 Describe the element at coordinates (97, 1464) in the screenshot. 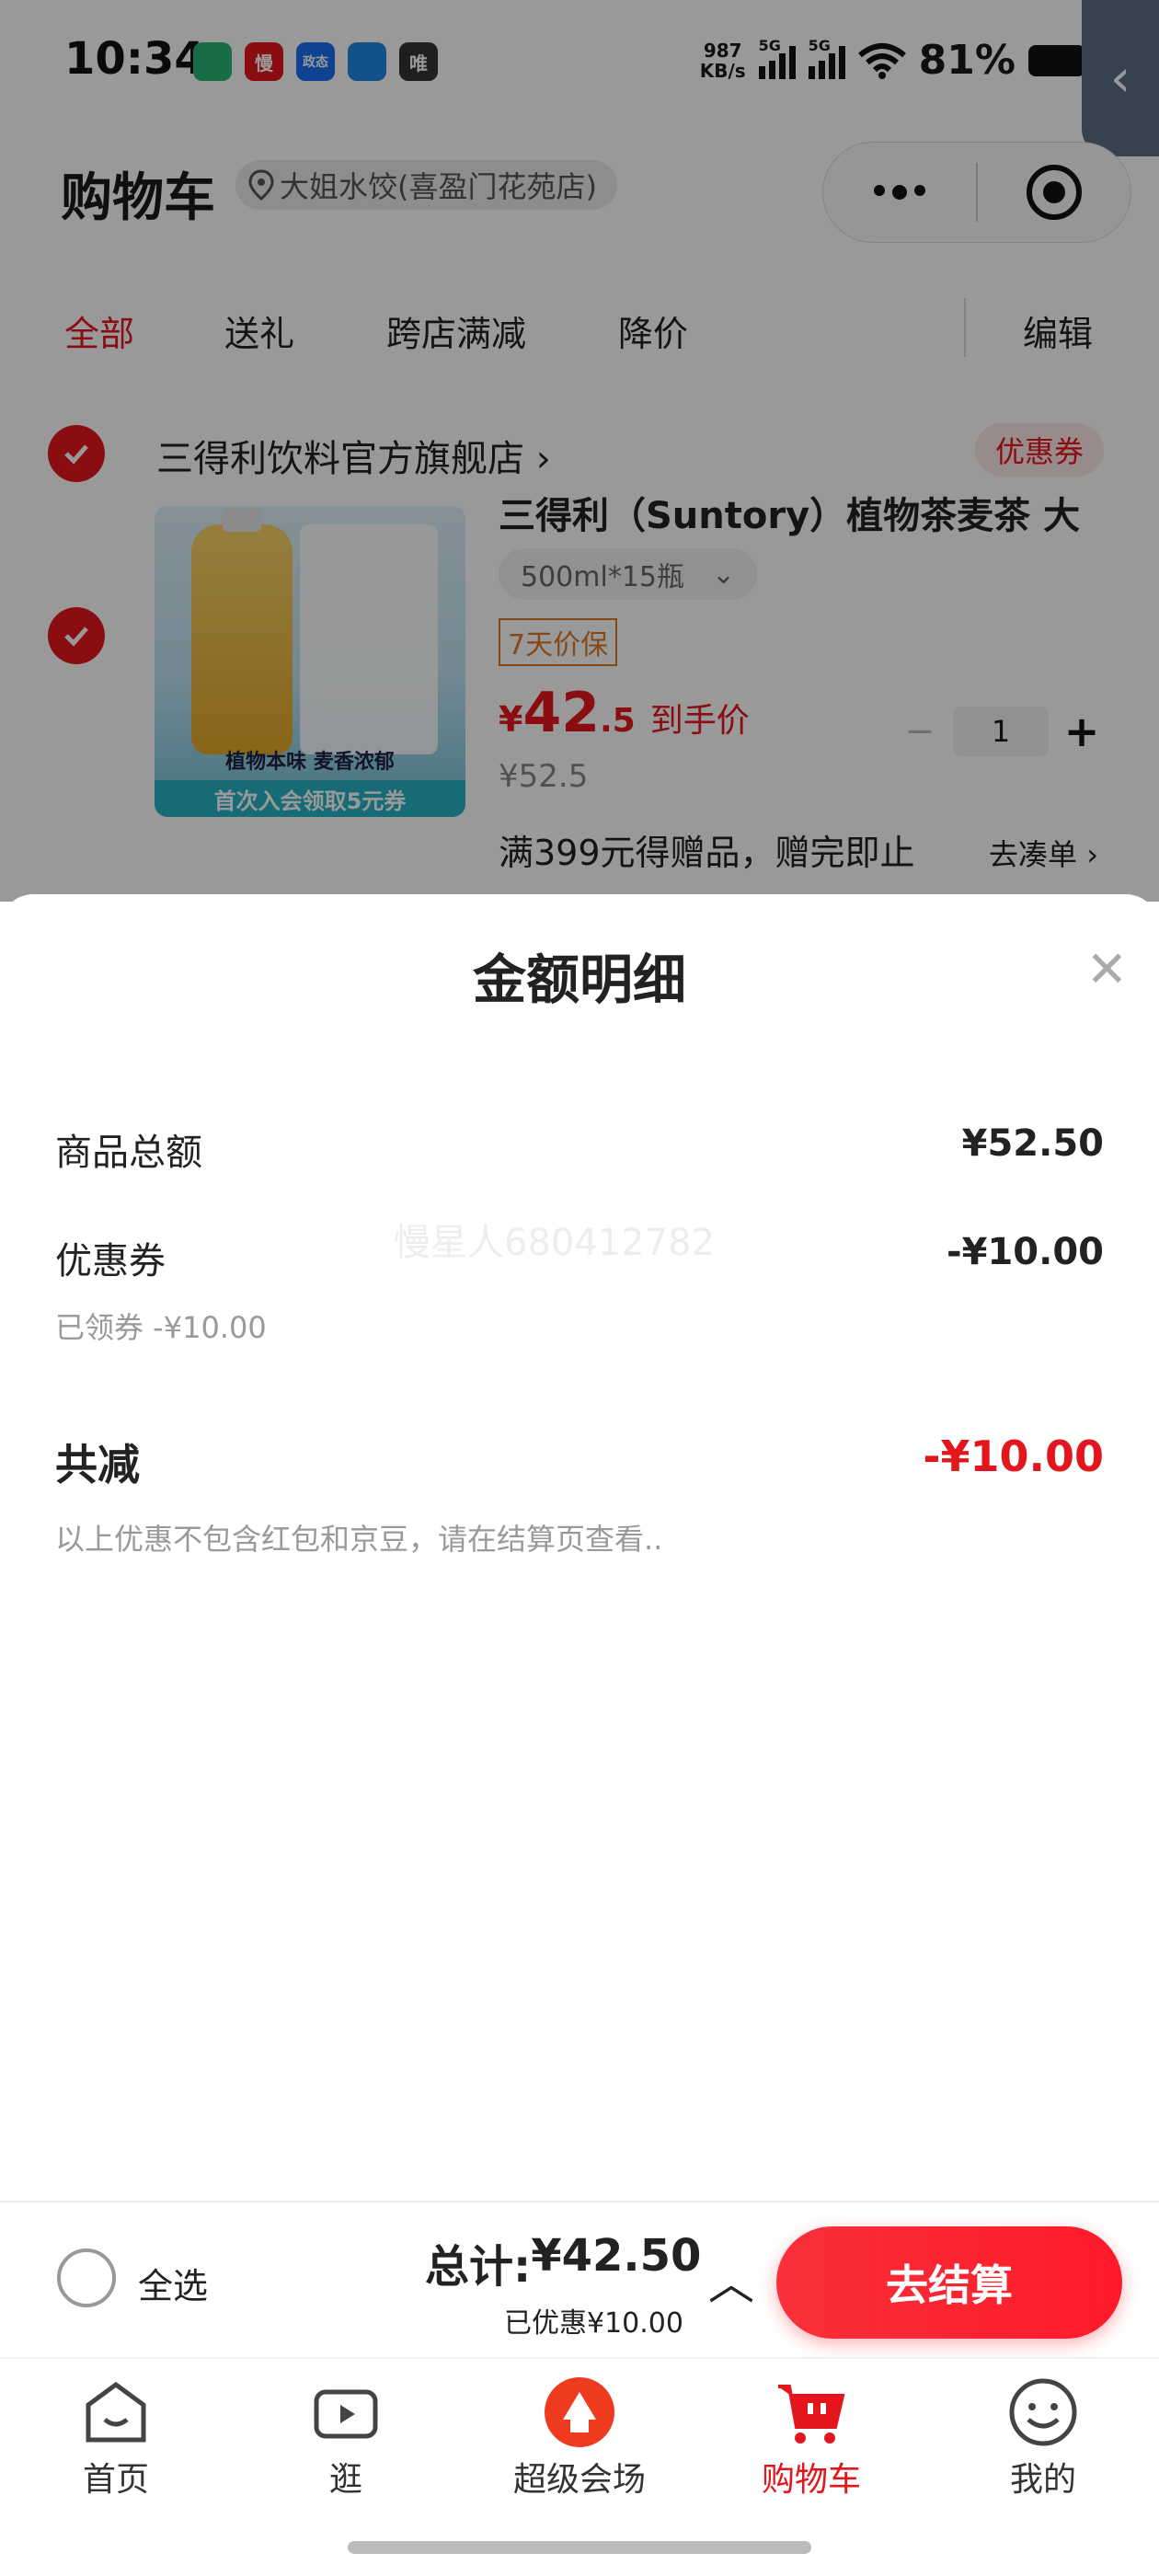

I see `total-reduction-label: 共减` at that location.